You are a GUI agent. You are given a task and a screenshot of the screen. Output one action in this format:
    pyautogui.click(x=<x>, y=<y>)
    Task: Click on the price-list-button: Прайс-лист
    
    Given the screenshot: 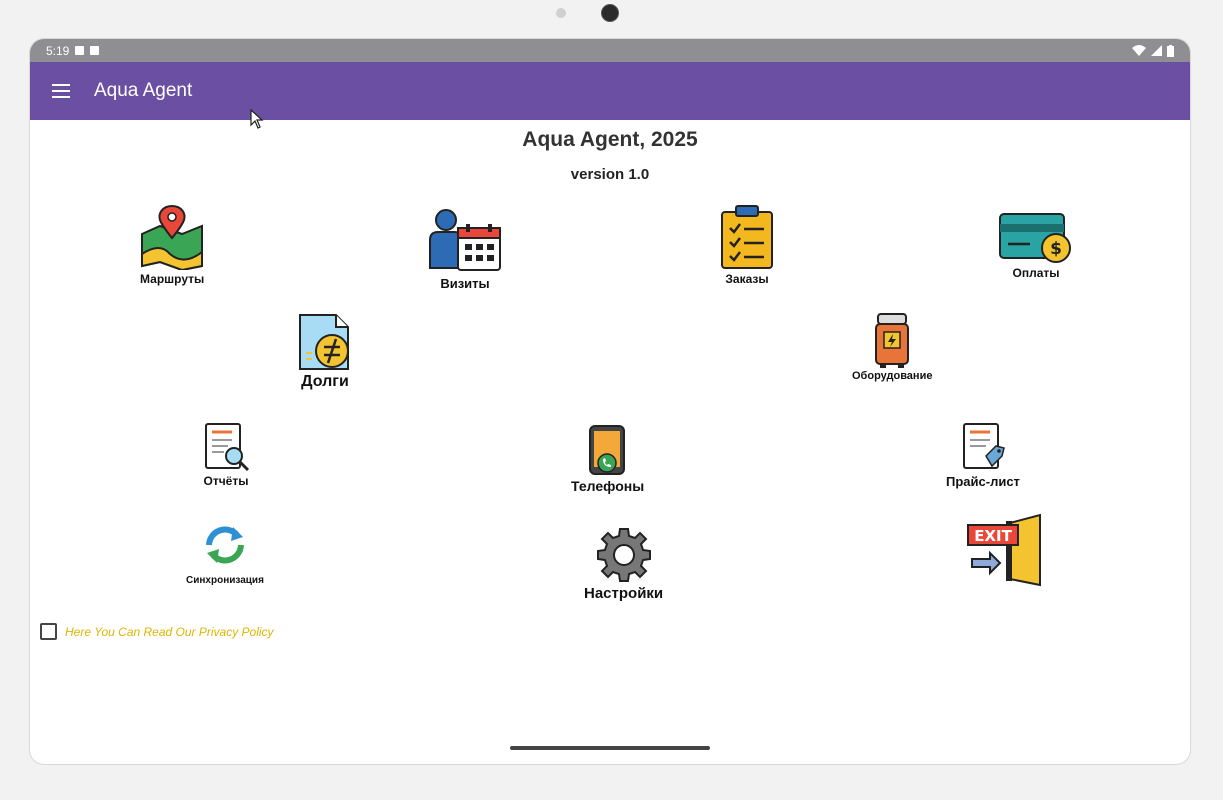 What is the action you would take?
    pyautogui.click(x=983, y=455)
    